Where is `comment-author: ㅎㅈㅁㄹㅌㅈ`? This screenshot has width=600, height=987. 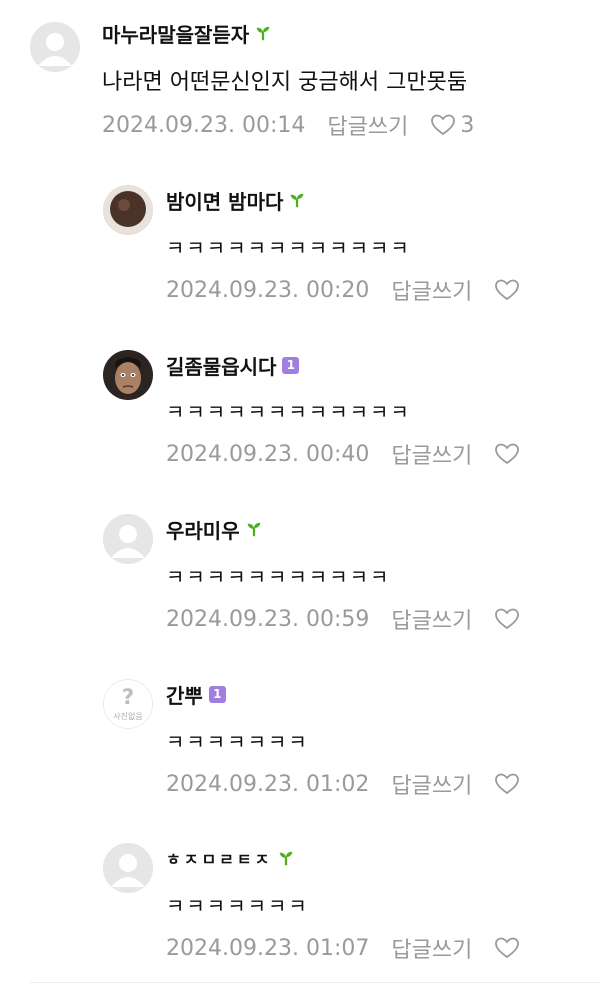
comment-author: ㅎㅈㅁㄹㅌㅈ is located at coordinates (230, 858).